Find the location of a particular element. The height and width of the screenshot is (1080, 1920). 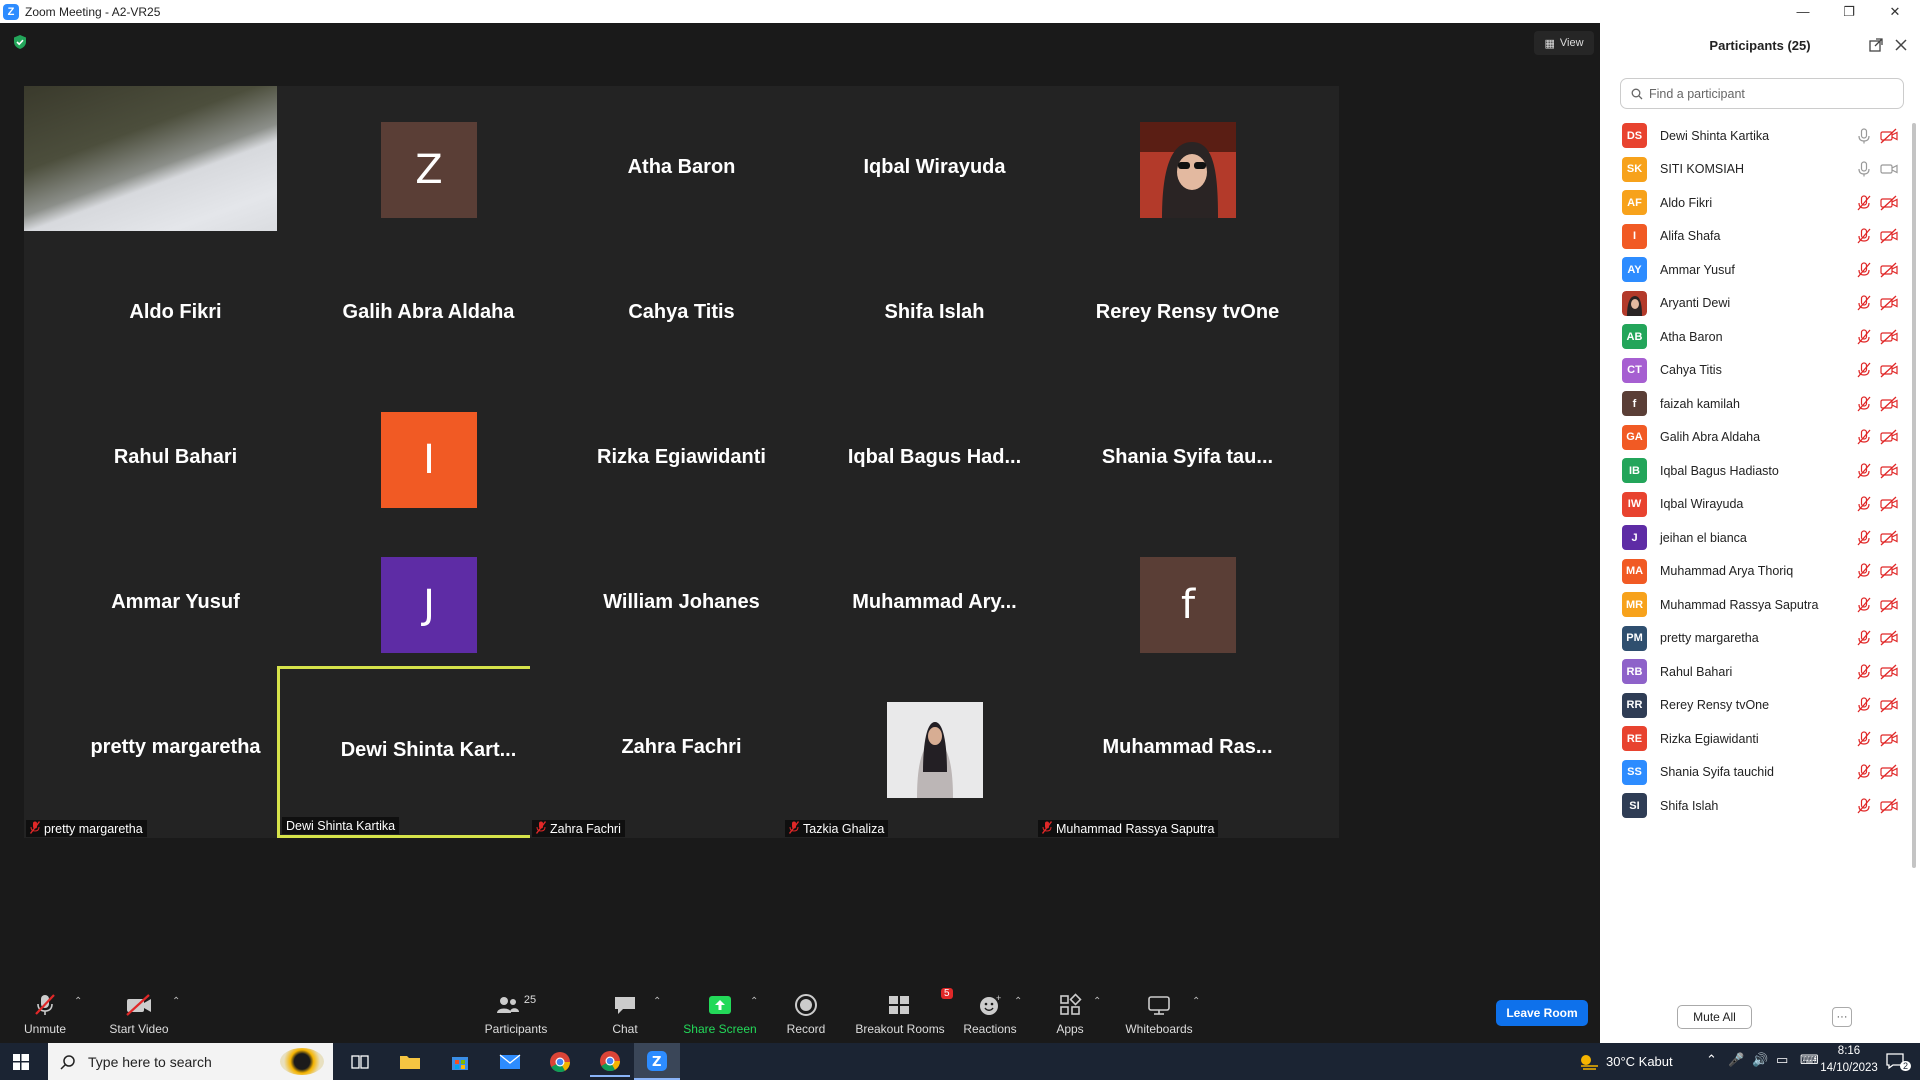

chat-options-caret-icon: ⌃ is located at coordinates (657, 1001).